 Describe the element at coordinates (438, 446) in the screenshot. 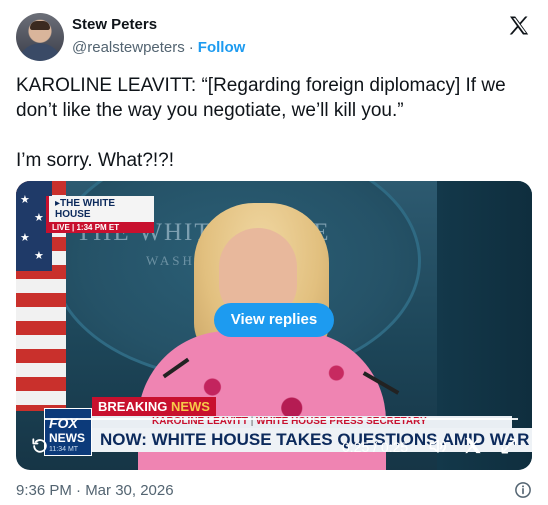

I see `volume-icon` at that location.